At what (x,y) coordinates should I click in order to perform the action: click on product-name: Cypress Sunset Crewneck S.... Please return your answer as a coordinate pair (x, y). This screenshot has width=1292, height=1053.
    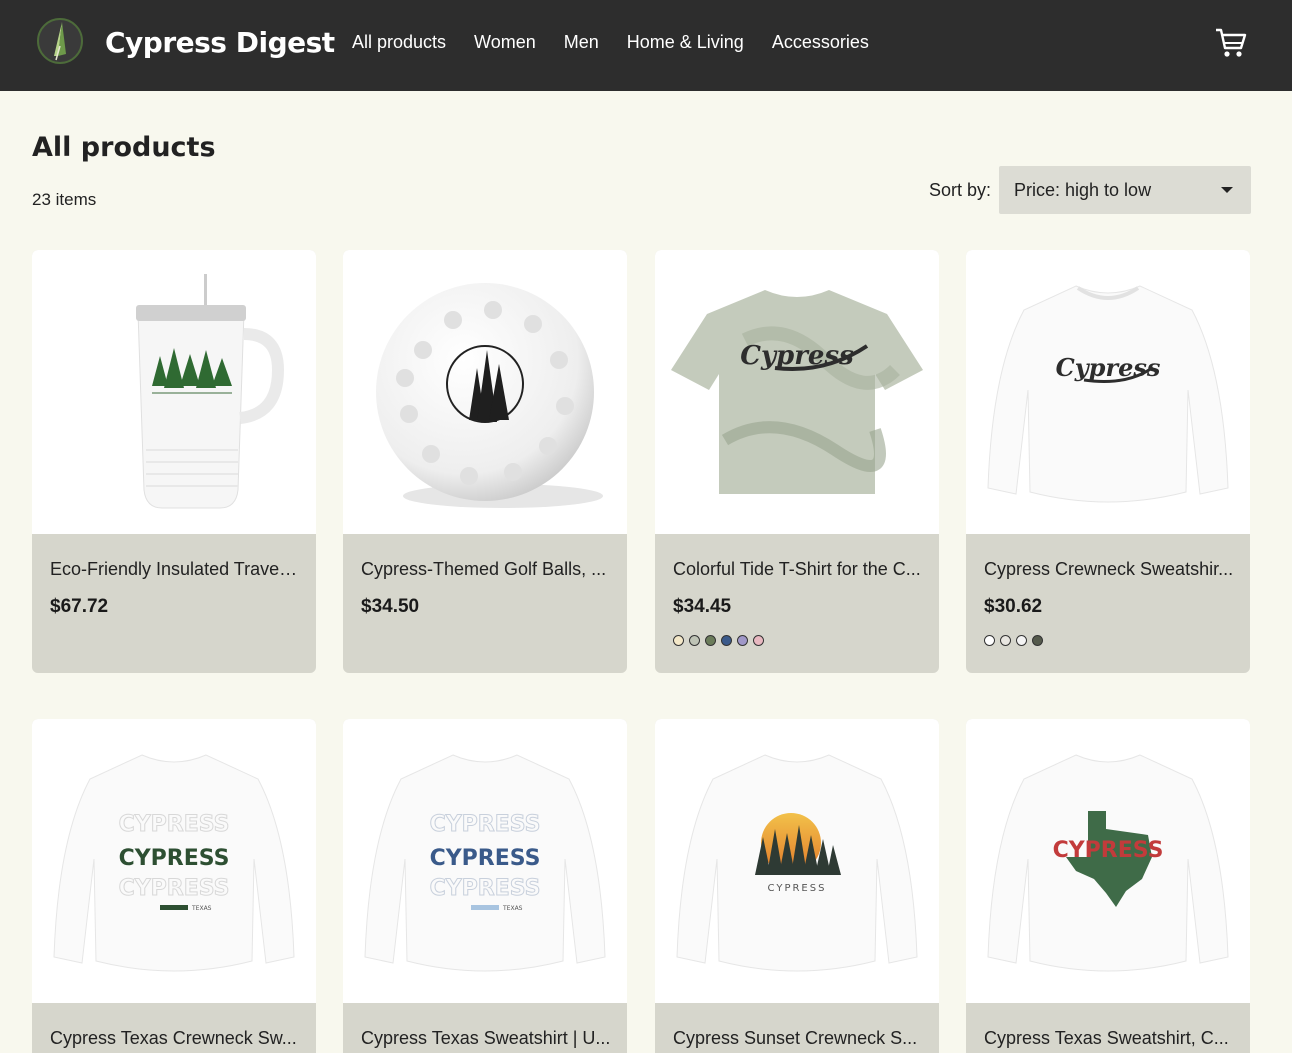
    Looking at the image, I should click on (798, 1038).